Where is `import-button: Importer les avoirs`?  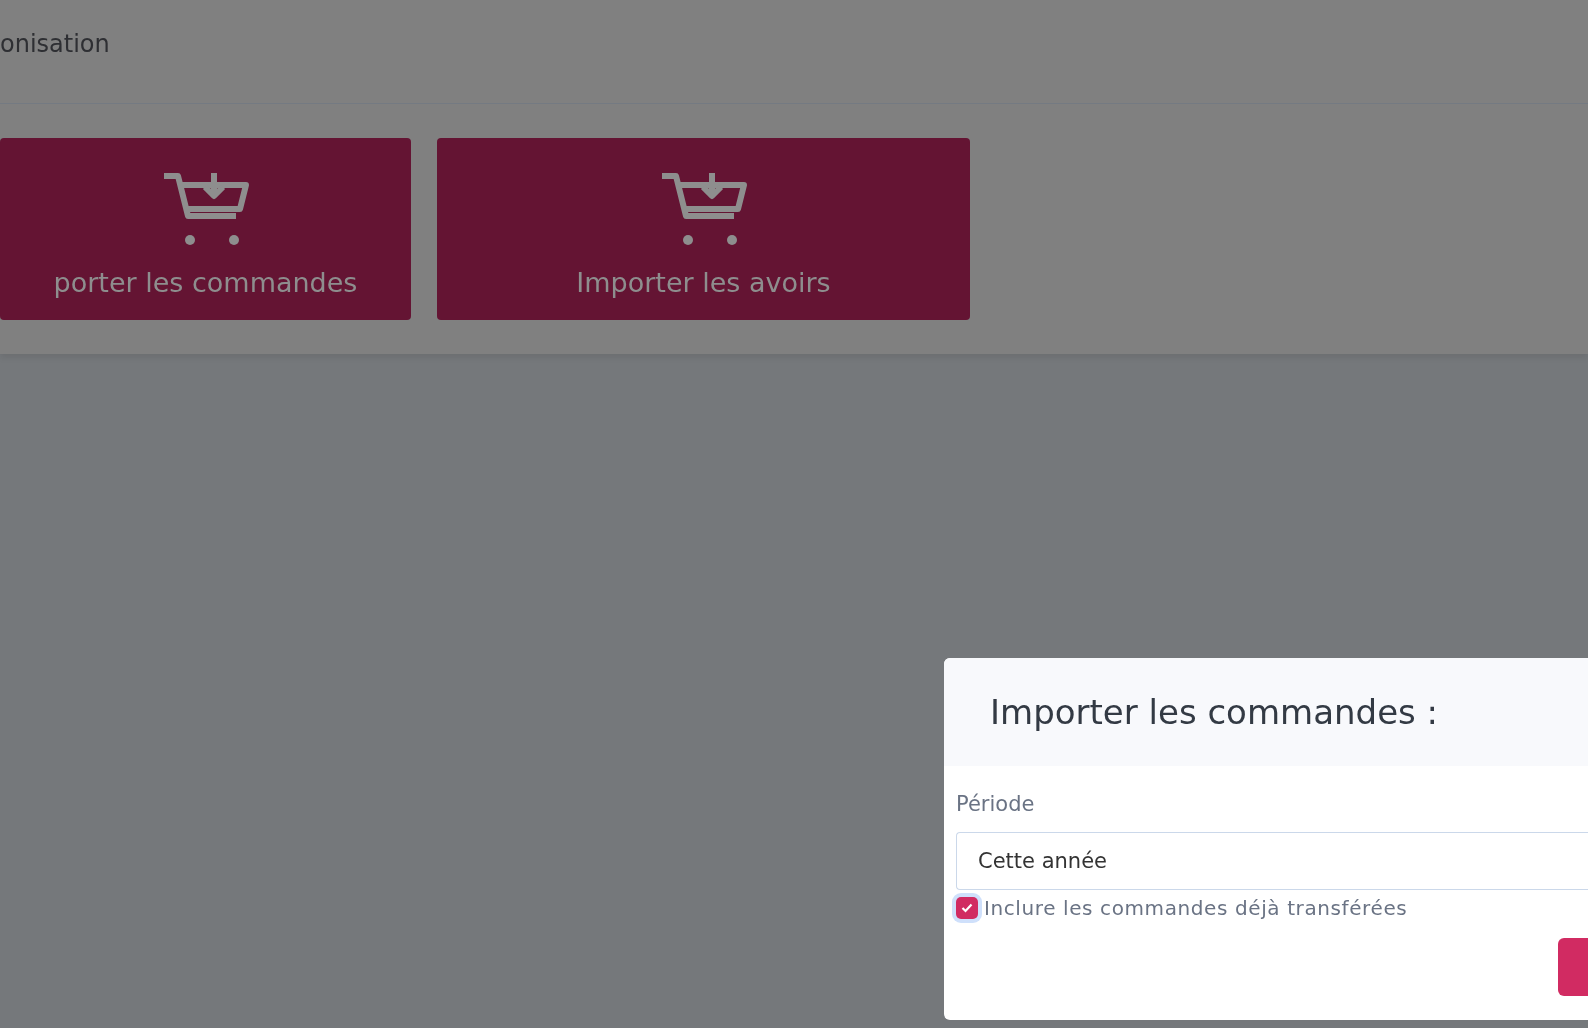 import-button: Importer les avoirs is located at coordinates (703, 229).